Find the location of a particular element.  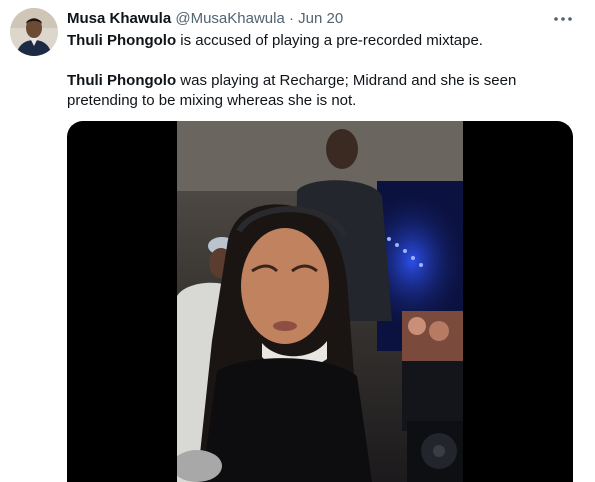

ellipsis-icon is located at coordinates (563, 19).